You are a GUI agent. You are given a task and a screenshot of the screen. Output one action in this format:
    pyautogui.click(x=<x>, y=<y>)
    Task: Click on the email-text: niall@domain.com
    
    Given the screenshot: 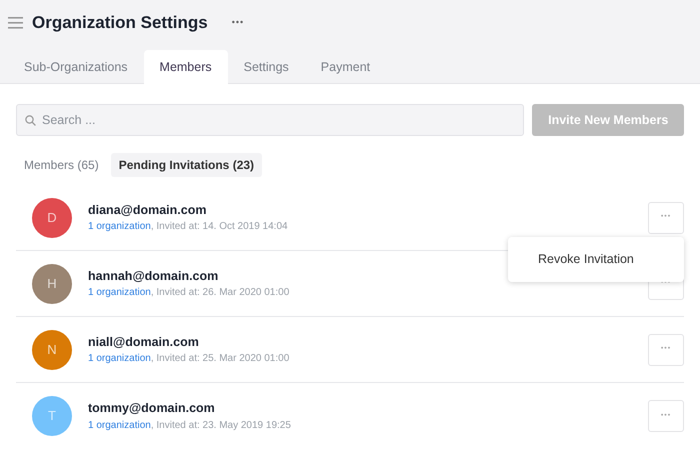 What is the action you would take?
    pyautogui.click(x=144, y=342)
    